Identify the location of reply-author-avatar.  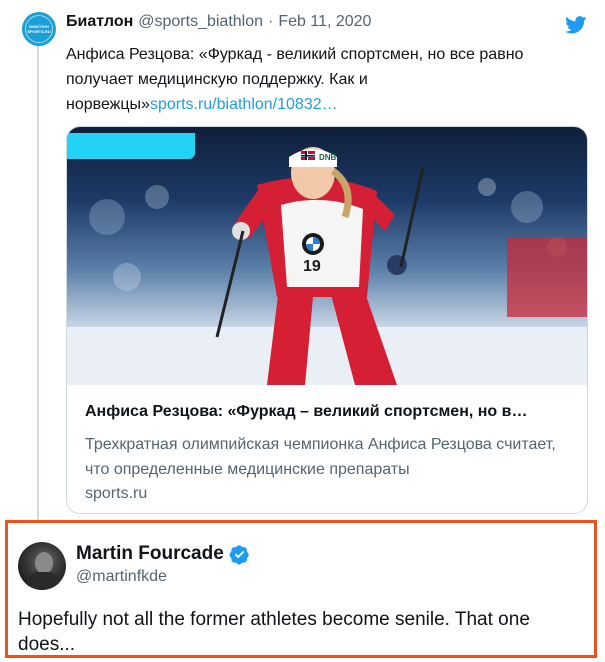
(42, 566).